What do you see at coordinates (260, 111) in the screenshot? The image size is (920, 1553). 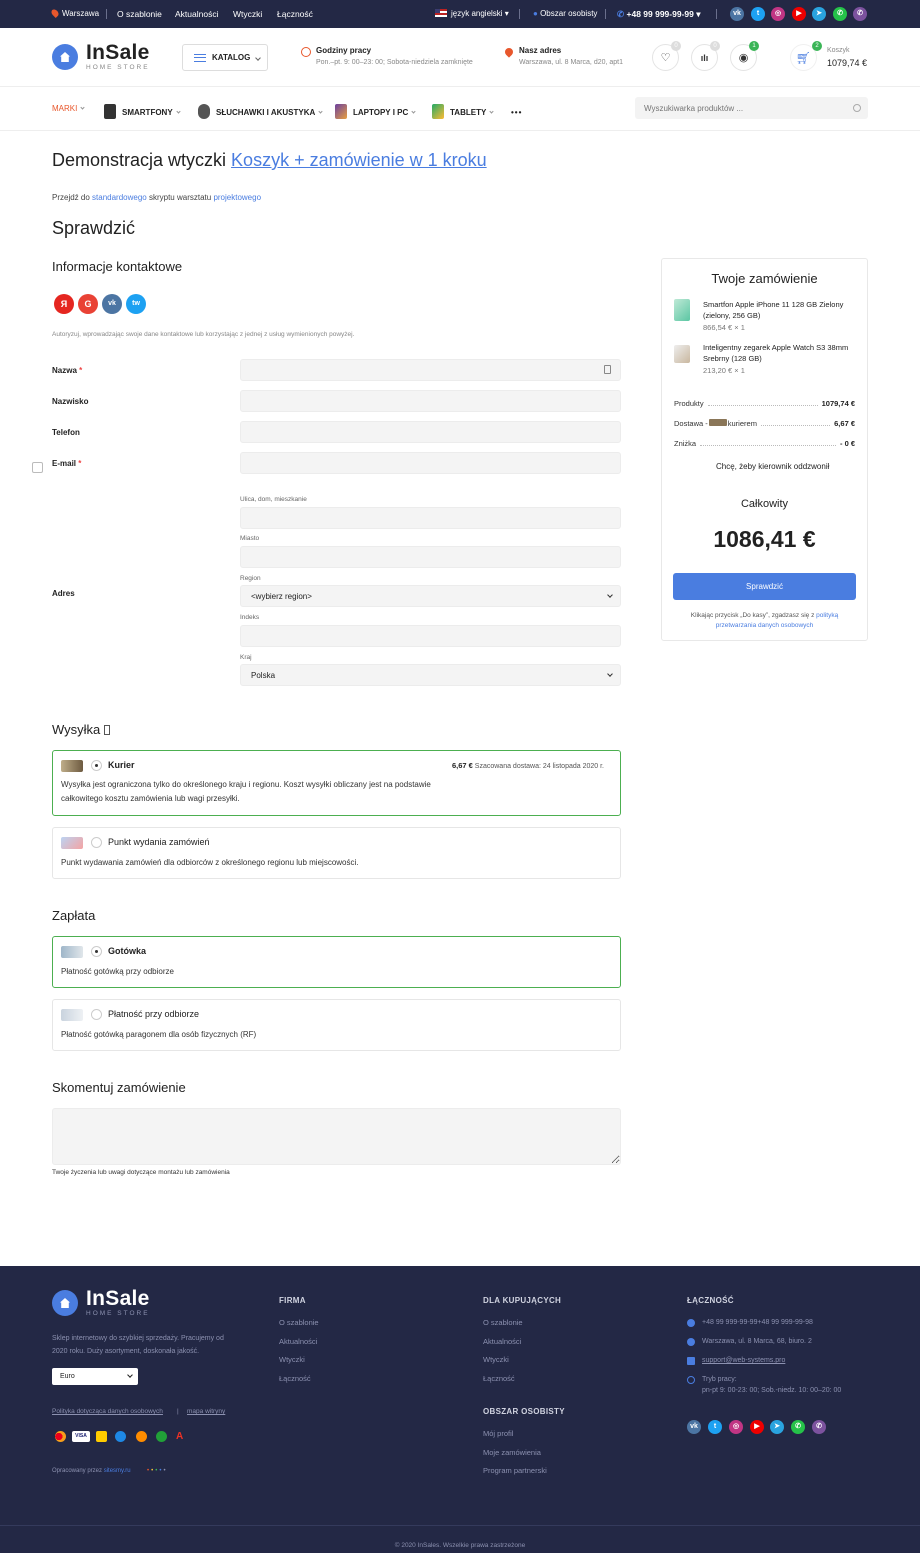 I see `nav-item-headphones: SŁUCHAWKI I AKUSTYKA` at bounding box center [260, 111].